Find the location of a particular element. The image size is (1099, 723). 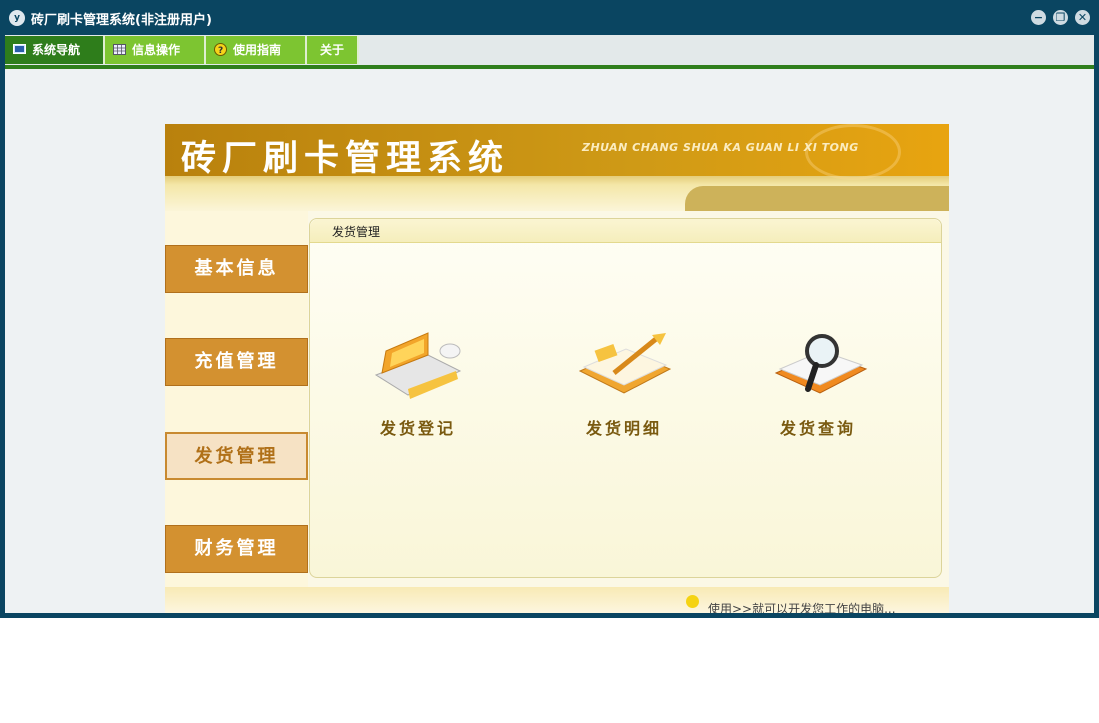

menu-item-label: 关于 is located at coordinates (332, 50).